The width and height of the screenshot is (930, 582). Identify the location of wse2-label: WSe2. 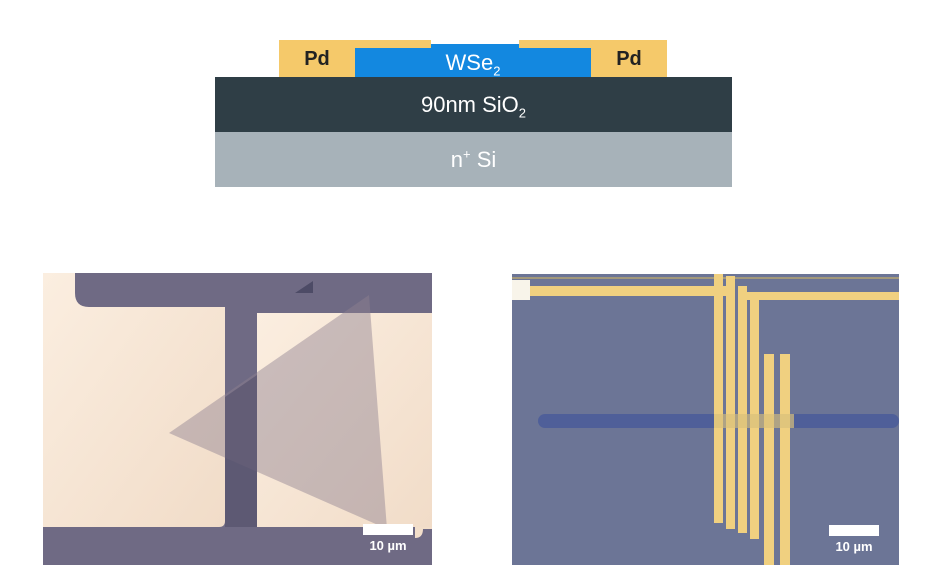
(473, 64).